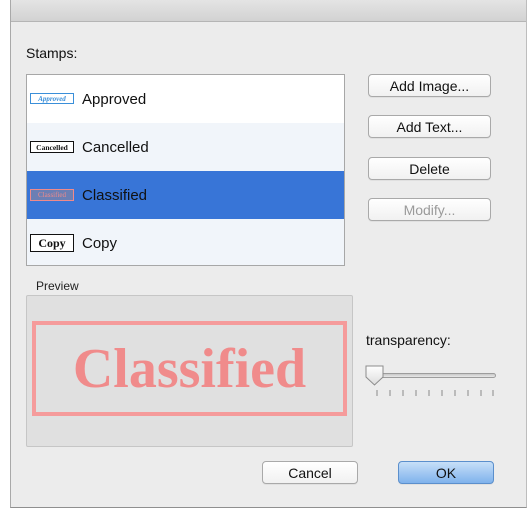 This screenshot has width=527, height=513. I want to click on preview-stamp-frame: Classified, so click(189, 368).